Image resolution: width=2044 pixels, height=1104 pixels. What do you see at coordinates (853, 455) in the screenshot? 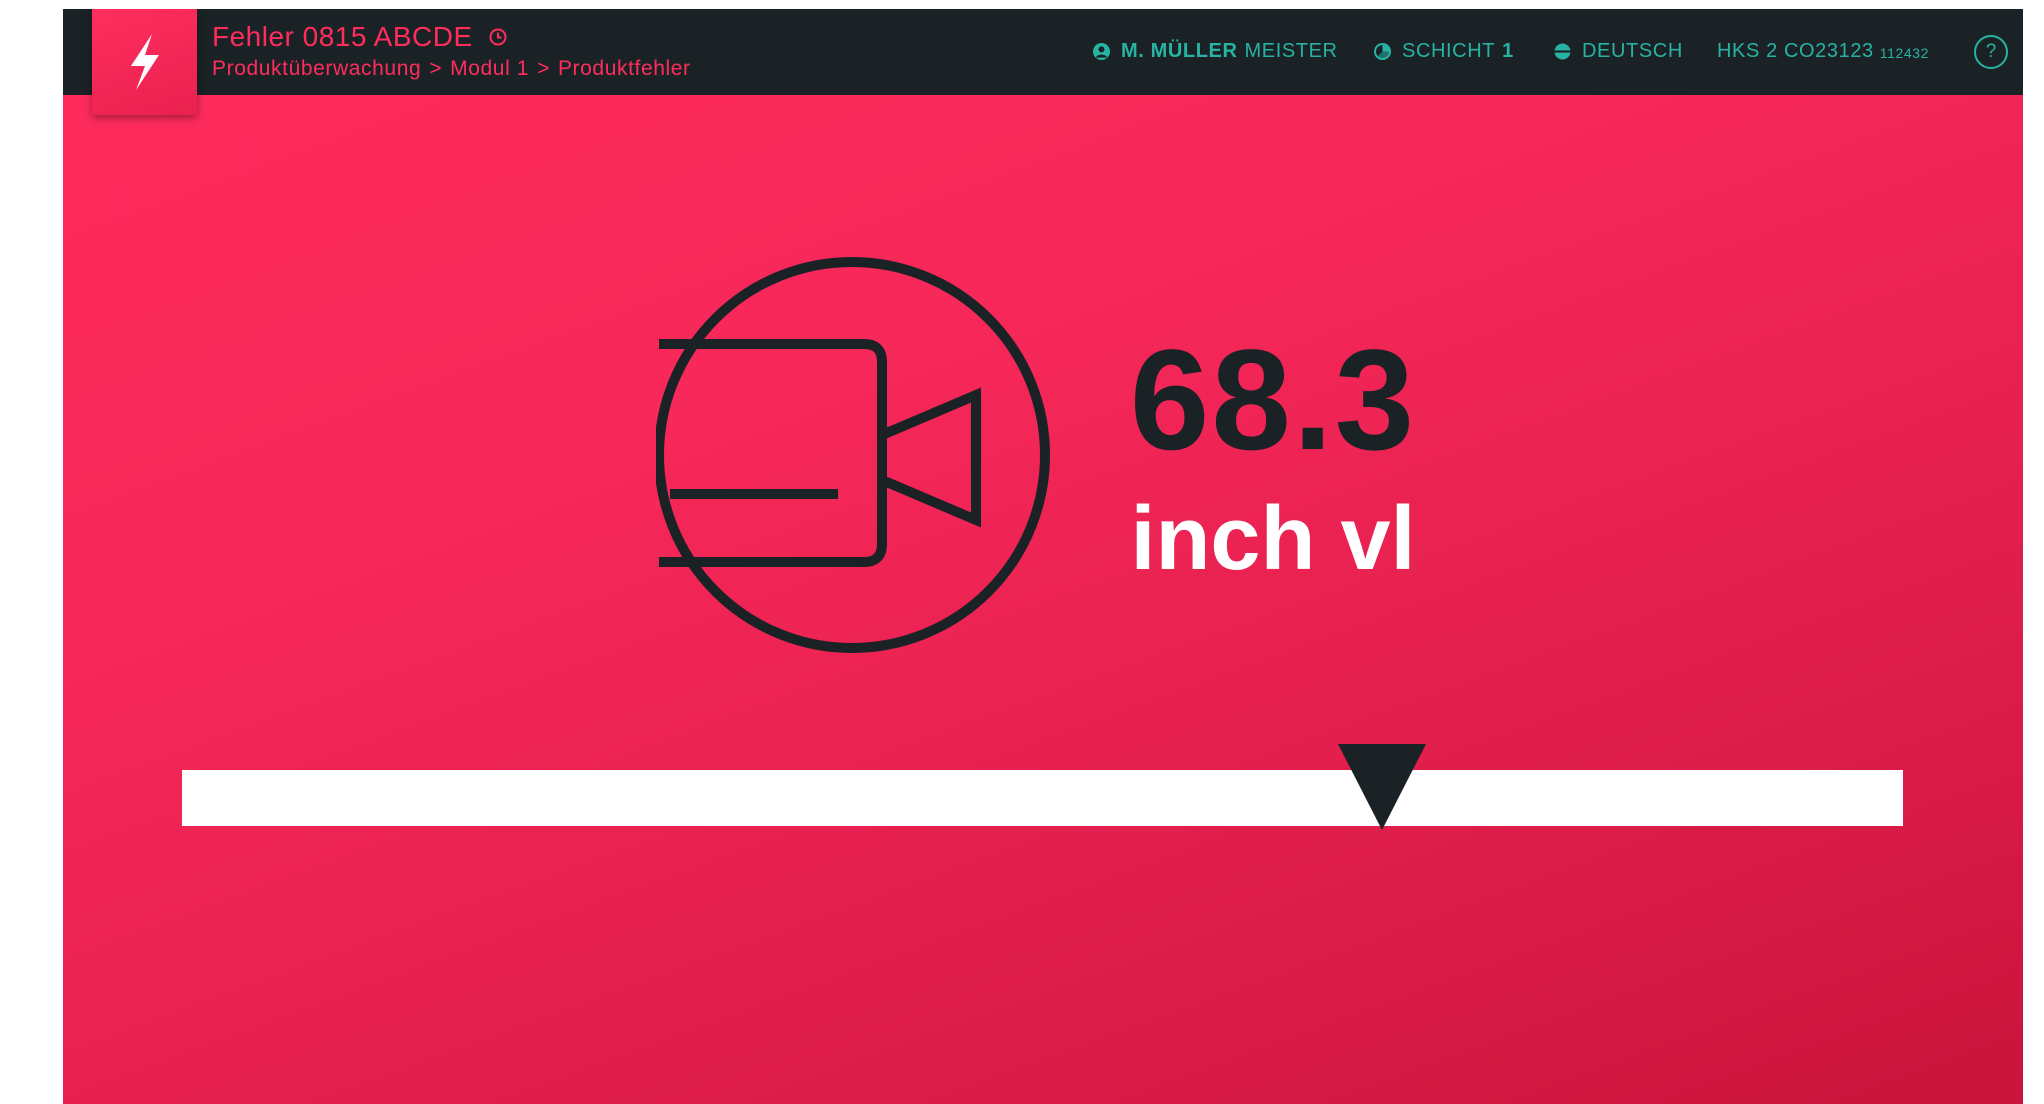
I see `video-camera-icon` at bounding box center [853, 455].